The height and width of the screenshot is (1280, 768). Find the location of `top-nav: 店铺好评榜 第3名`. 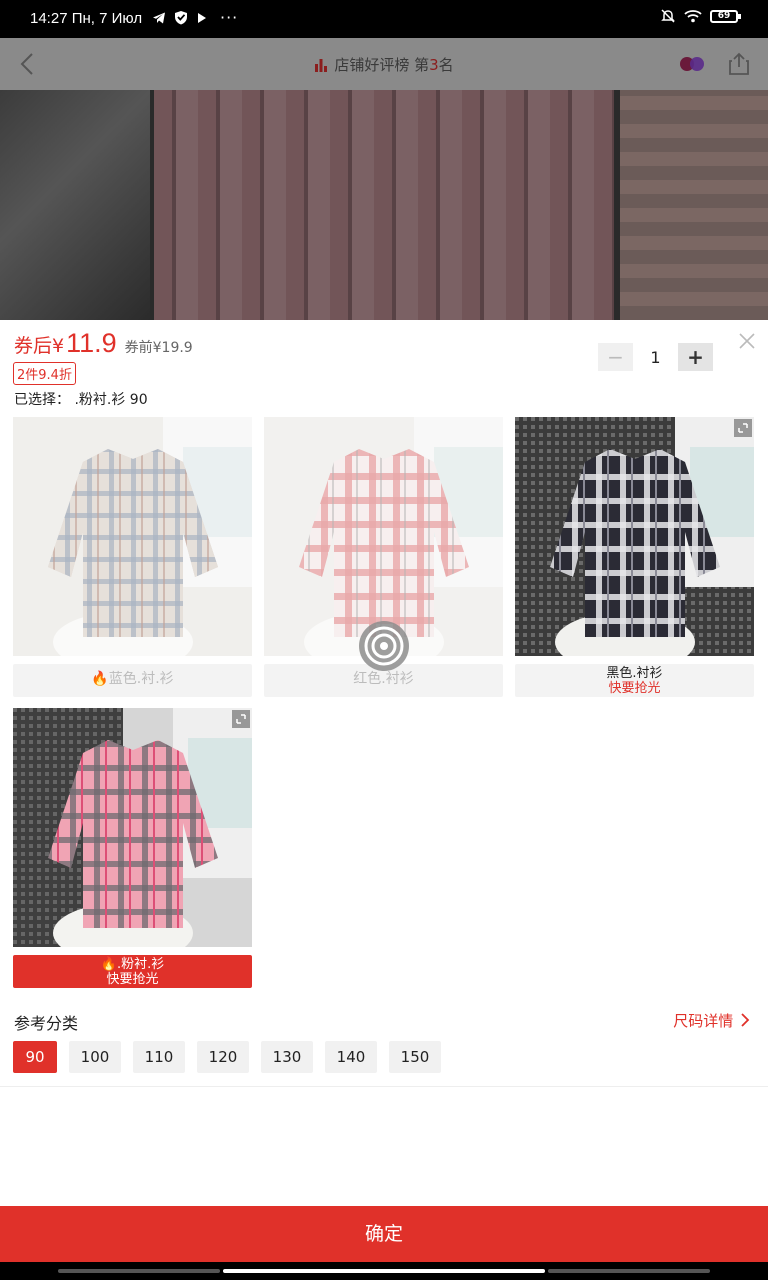

top-nav: 店铺好评榜 第3名 is located at coordinates (384, 64).